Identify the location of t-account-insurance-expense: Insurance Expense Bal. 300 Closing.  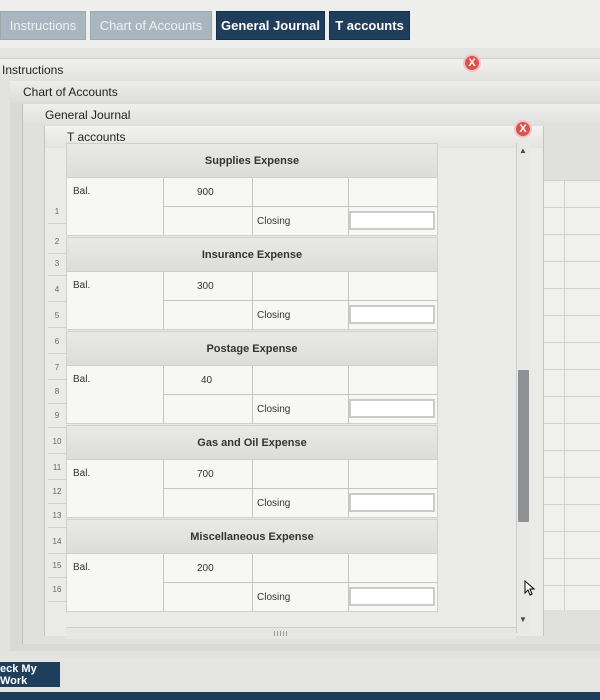
(252, 283).